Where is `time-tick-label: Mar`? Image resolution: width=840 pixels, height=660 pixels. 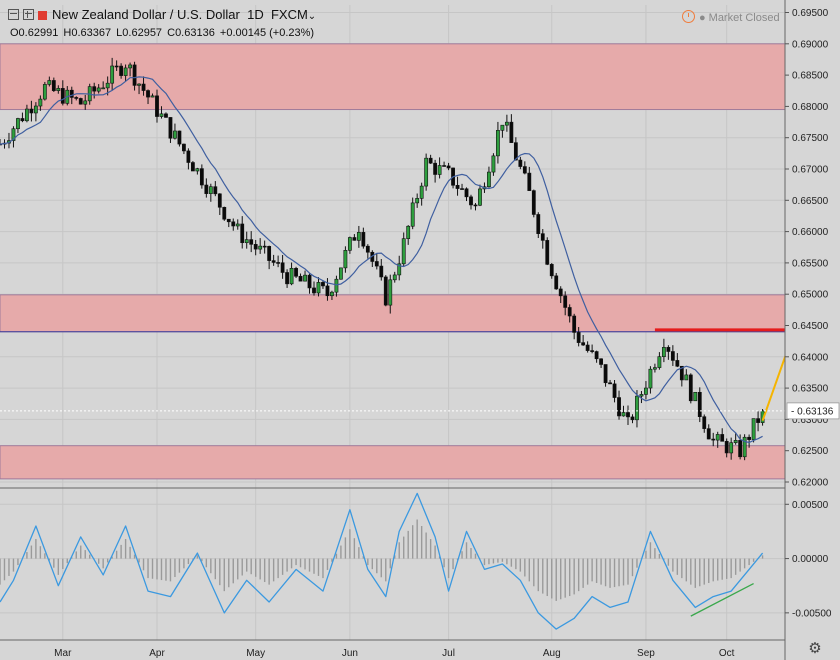 time-tick-label: Mar is located at coordinates (63, 653).